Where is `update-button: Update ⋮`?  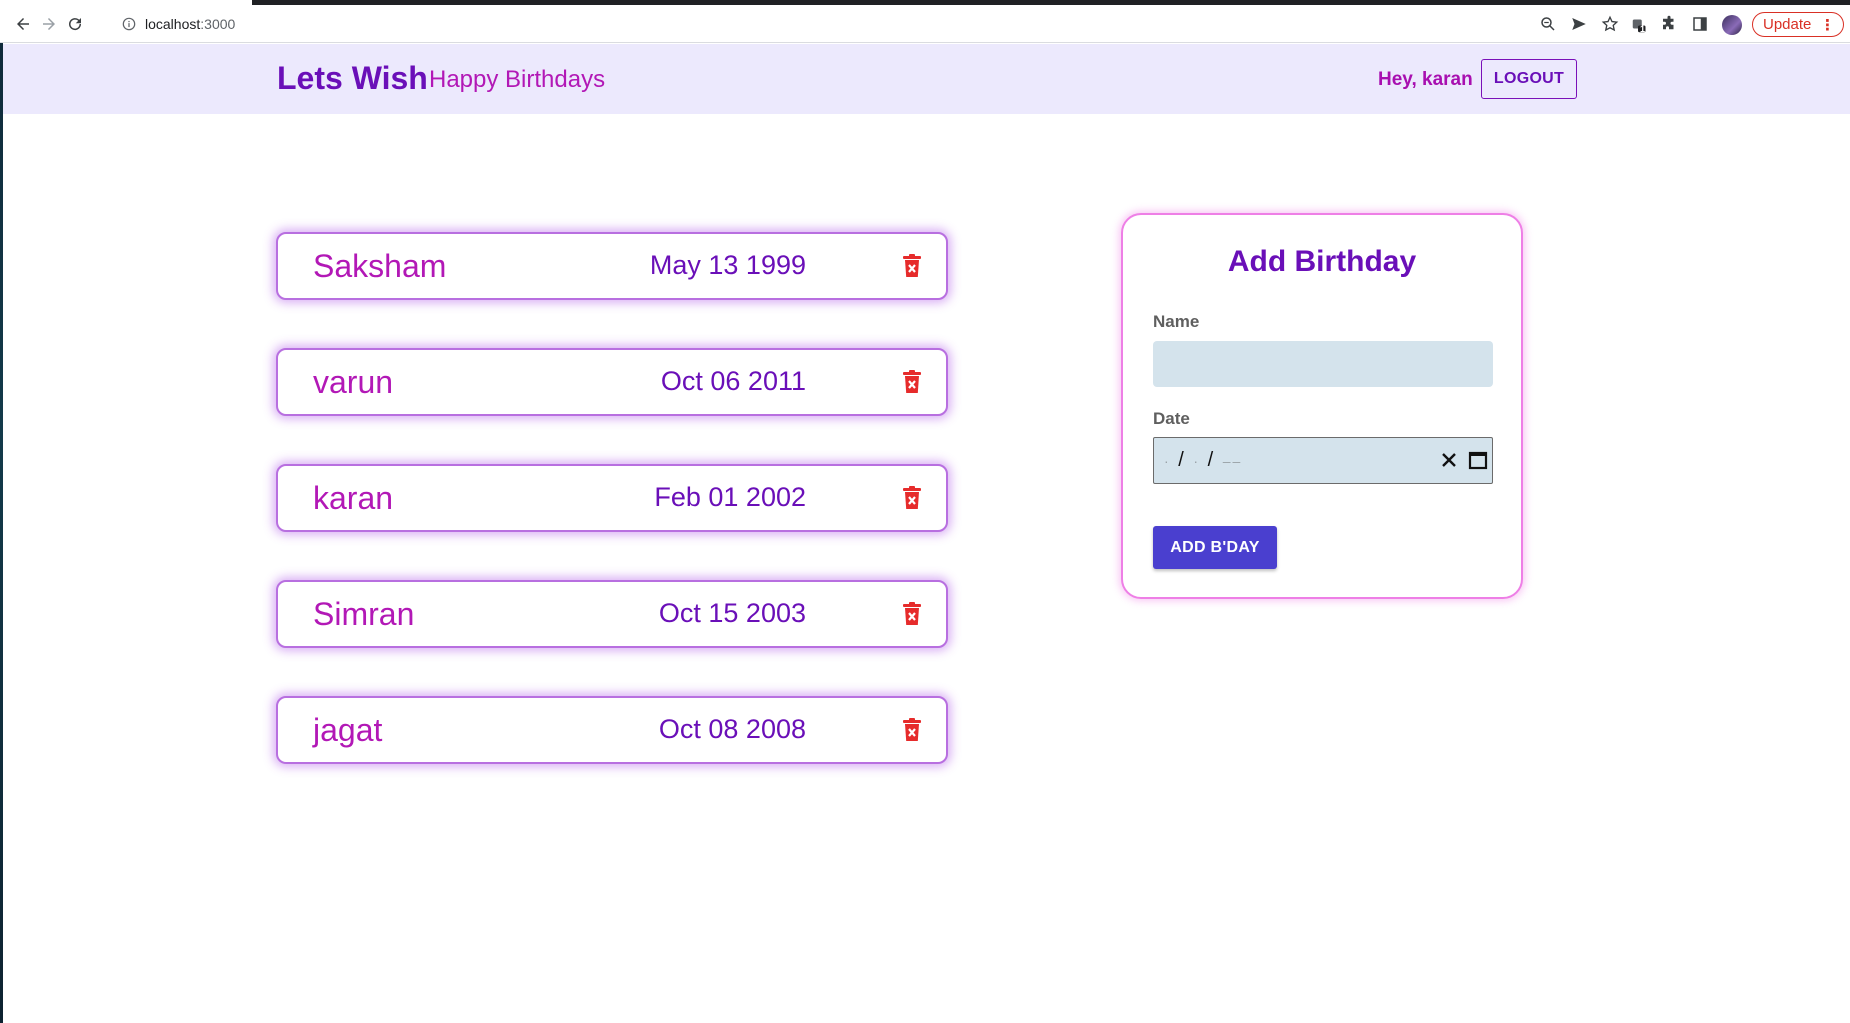 update-button: Update ⋮ is located at coordinates (1798, 24).